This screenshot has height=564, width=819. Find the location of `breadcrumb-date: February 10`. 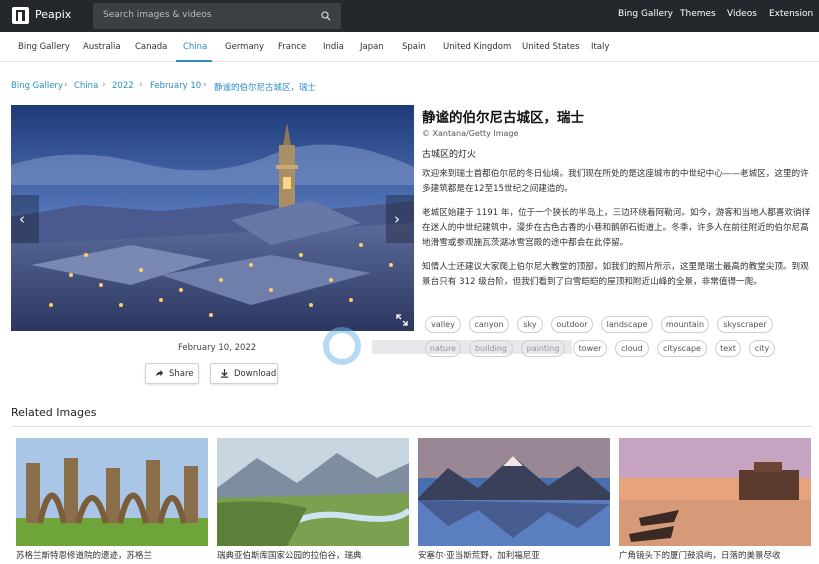

breadcrumb-date: February 10 is located at coordinates (175, 86).